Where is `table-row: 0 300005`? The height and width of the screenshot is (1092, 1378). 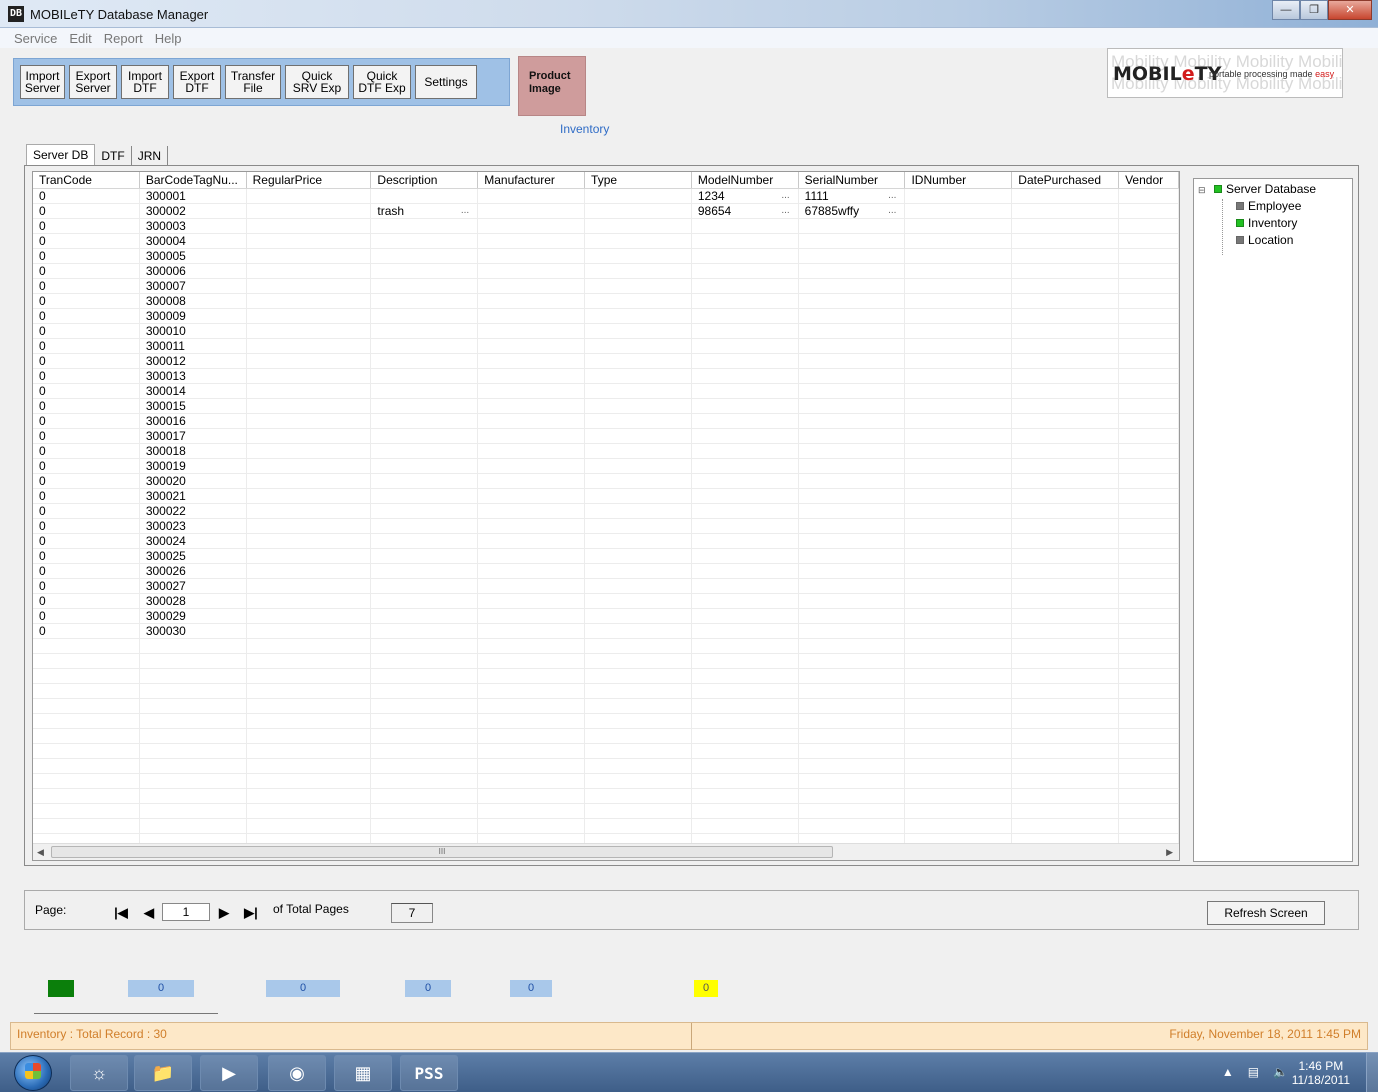
table-row: 0 300005 is located at coordinates (606, 256).